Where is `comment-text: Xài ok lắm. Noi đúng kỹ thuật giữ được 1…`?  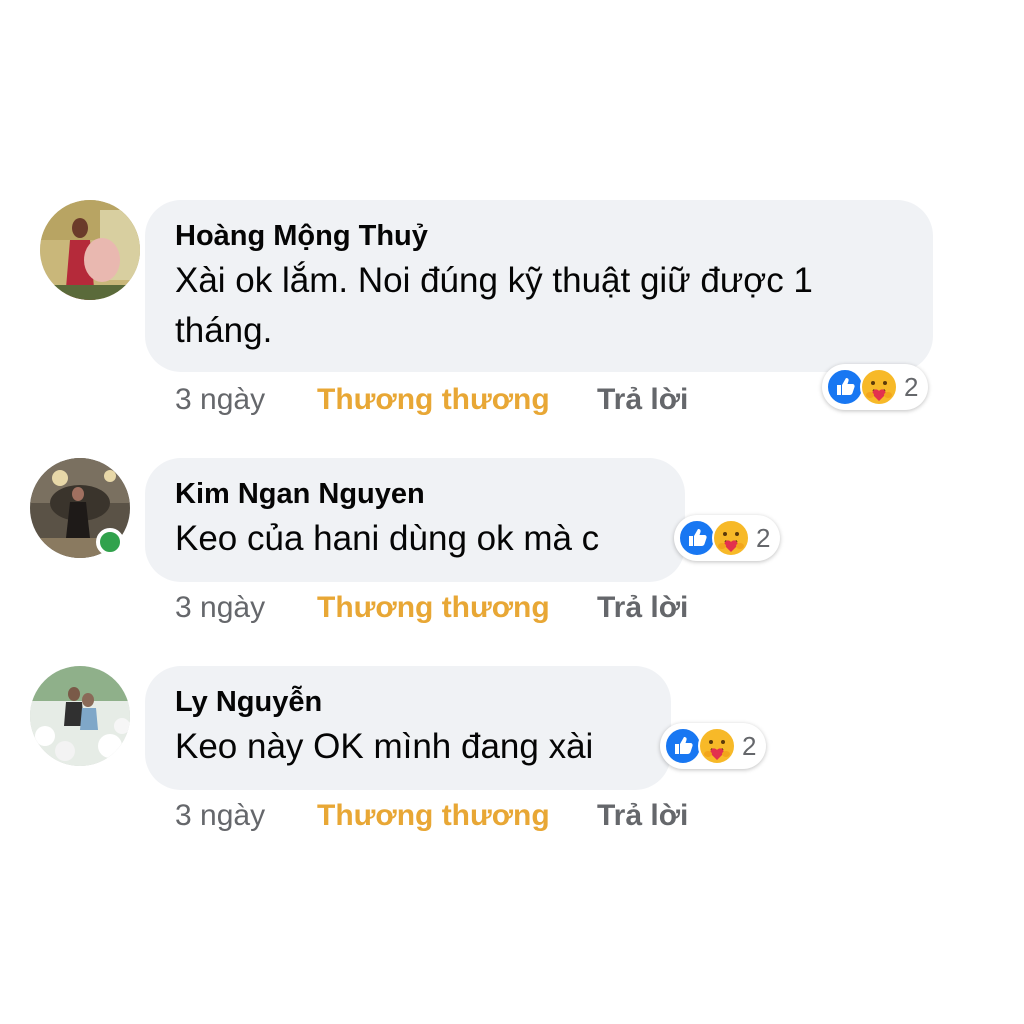
comment-text: Xài ok lắm. Noi đúng kỹ thuật giữ được 1… is located at coordinates (494, 305).